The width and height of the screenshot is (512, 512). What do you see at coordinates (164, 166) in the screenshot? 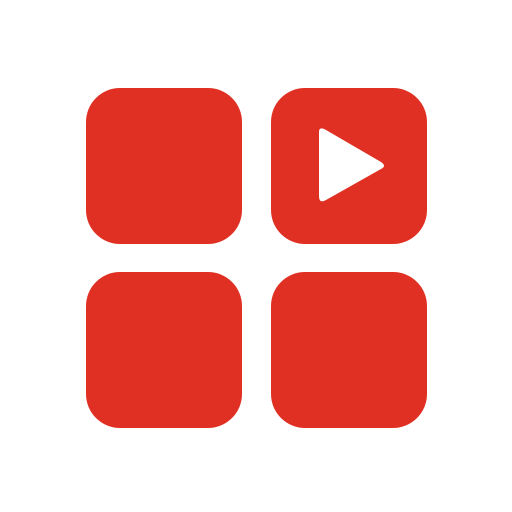
I see `grid-tile-top-left` at bounding box center [164, 166].